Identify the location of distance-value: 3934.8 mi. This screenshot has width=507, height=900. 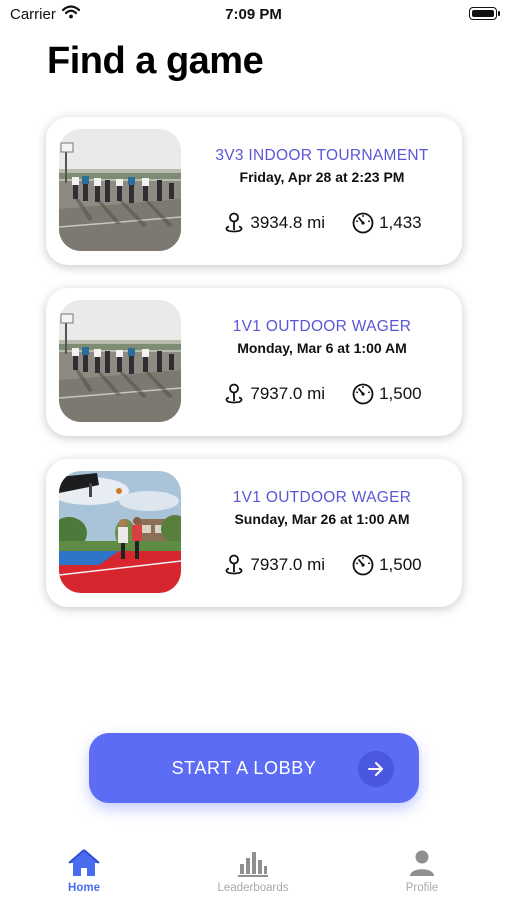
(288, 222).